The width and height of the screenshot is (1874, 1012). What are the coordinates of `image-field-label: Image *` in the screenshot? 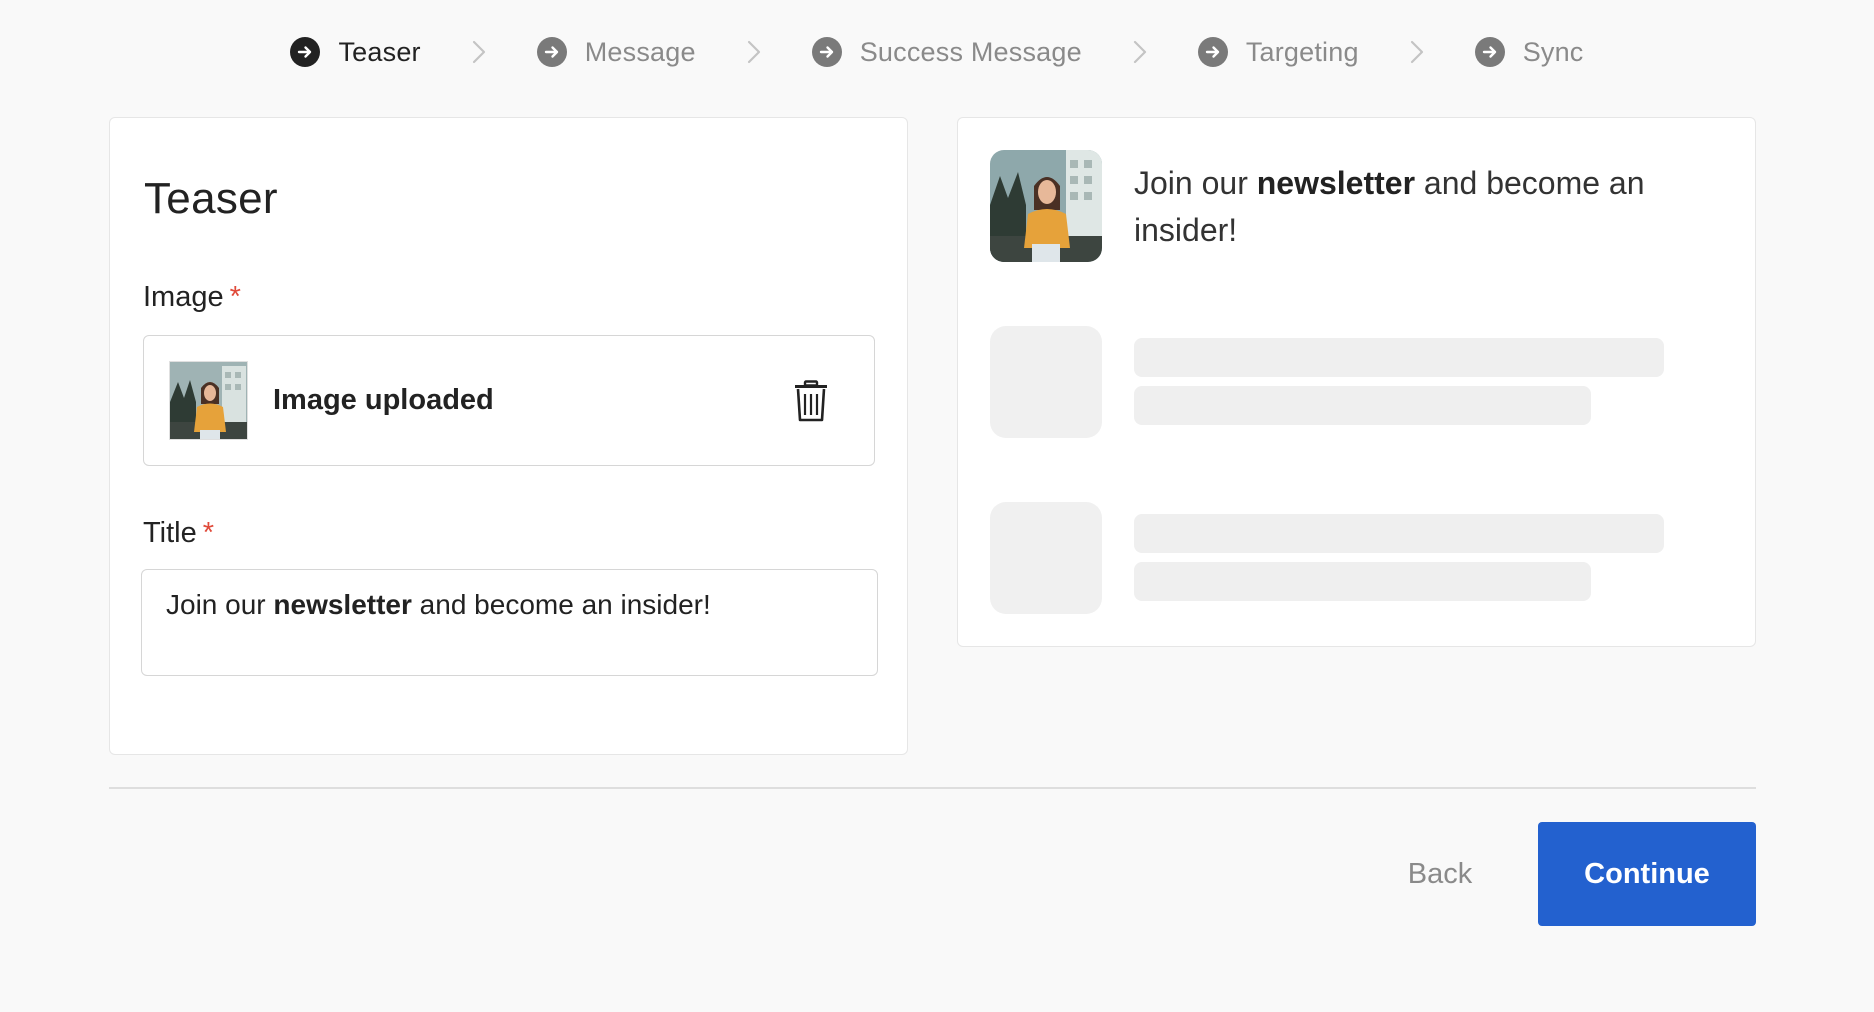 It's located at (192, 297).